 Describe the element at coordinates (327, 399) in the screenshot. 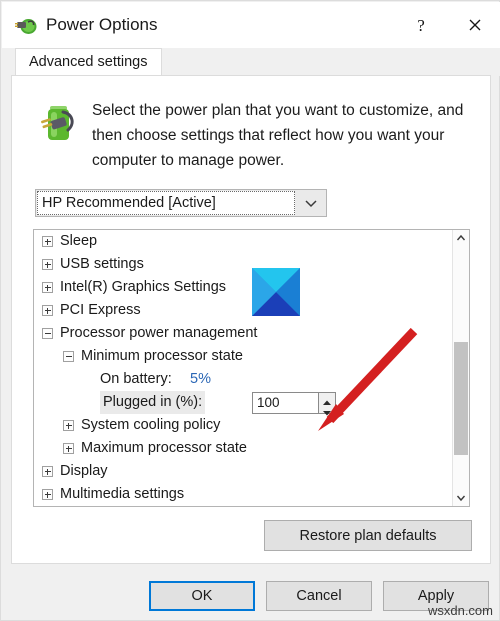

I see `spinner-up-icon` at that location.